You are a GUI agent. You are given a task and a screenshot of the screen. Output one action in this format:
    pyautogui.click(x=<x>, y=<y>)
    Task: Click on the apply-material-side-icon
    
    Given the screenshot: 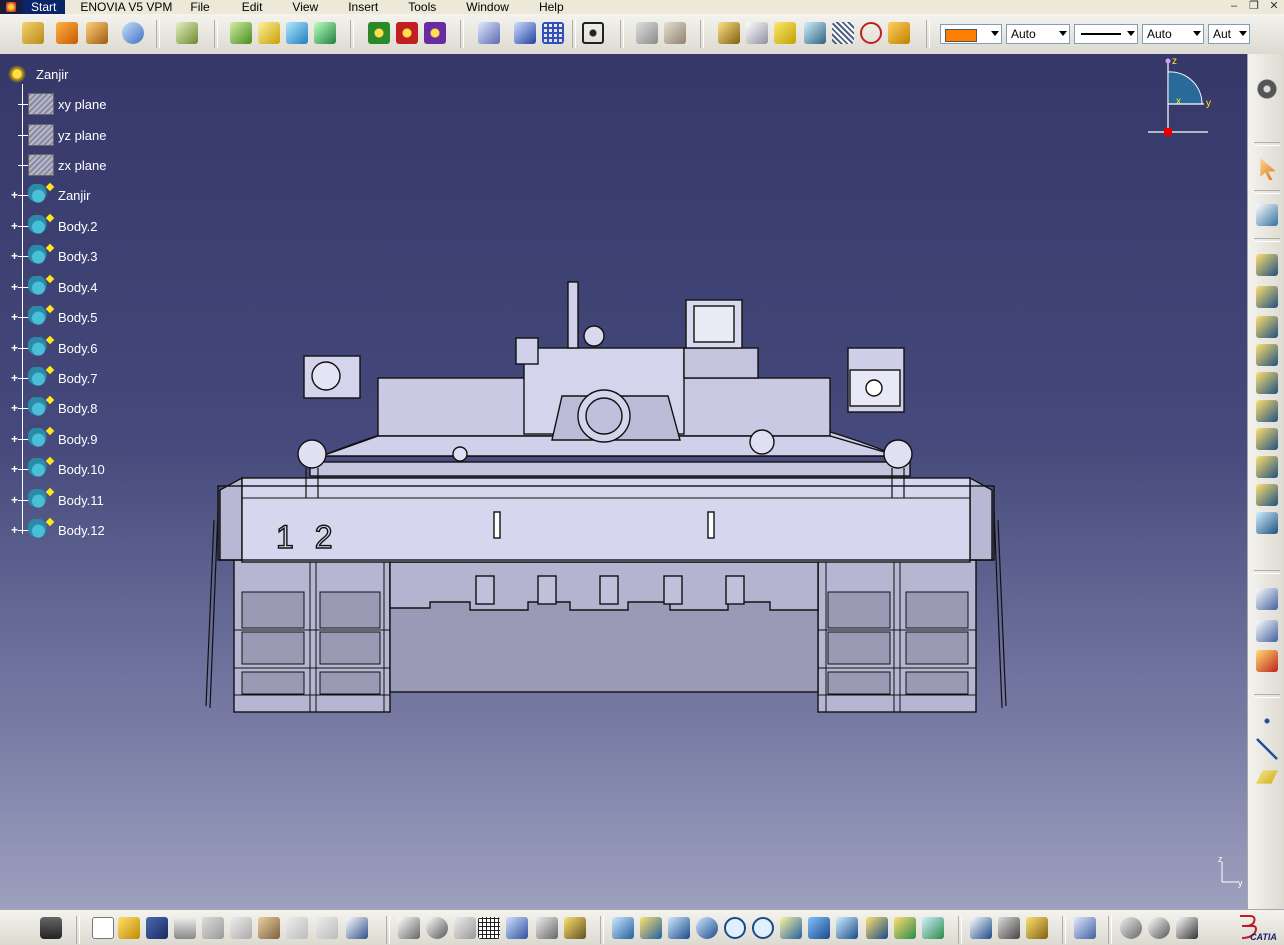 What is the action you would take?
    pyautogui.click(x=1267, y=661)
    